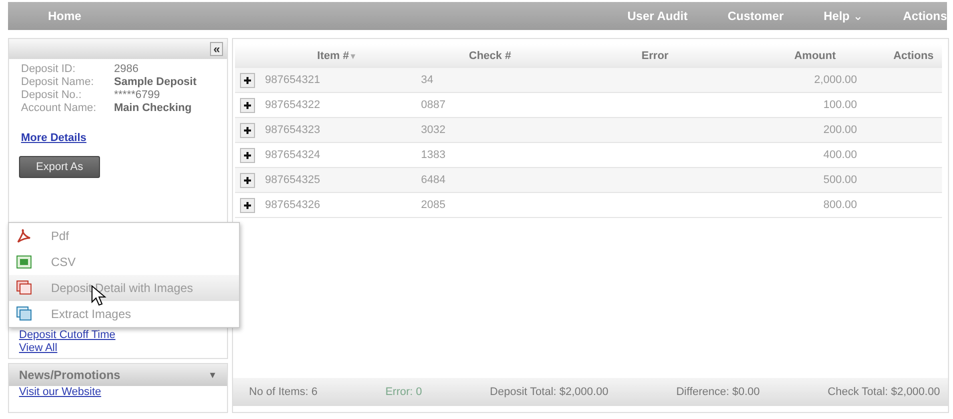  I want to click on field-value: Sample Deposit, so click(156, 82).